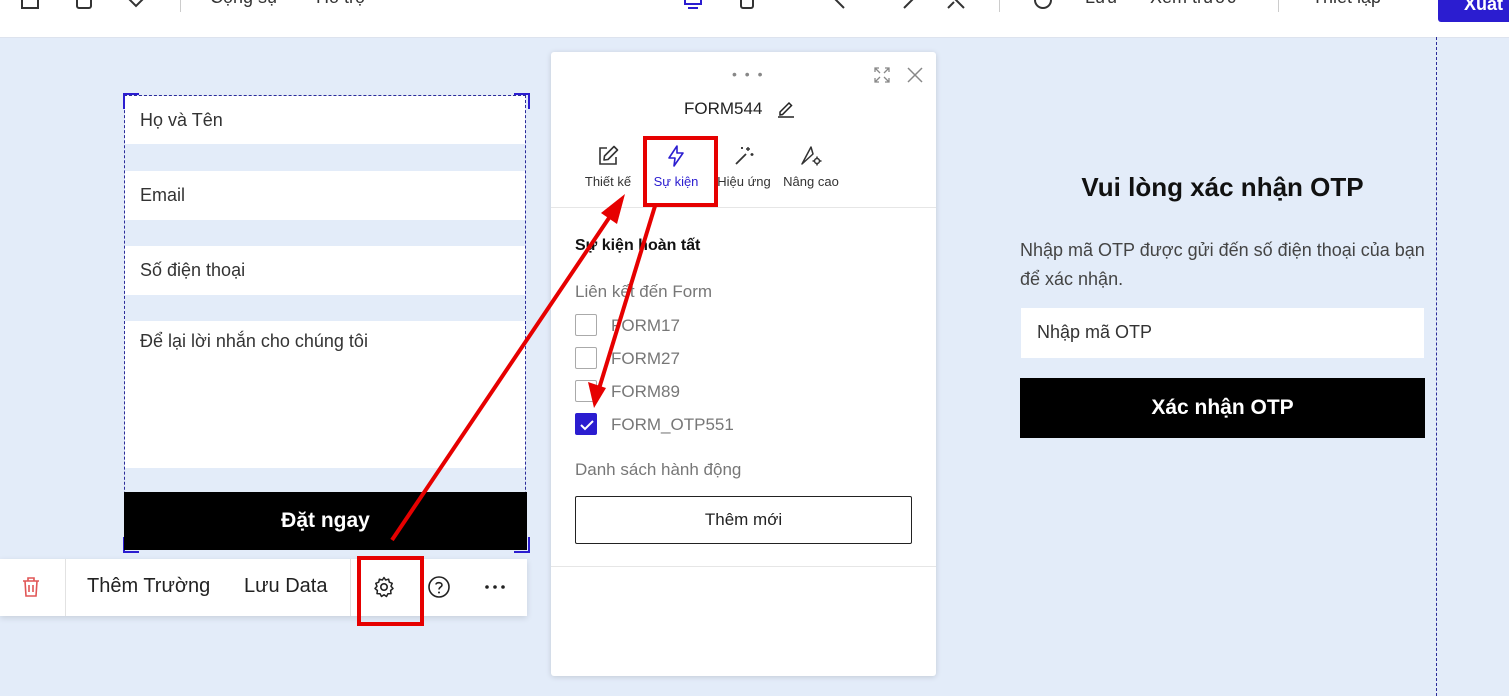  Describe the element at coordinates (743, 520) in the screenshot. I see `add-action-button: Thêm mới` at that location.